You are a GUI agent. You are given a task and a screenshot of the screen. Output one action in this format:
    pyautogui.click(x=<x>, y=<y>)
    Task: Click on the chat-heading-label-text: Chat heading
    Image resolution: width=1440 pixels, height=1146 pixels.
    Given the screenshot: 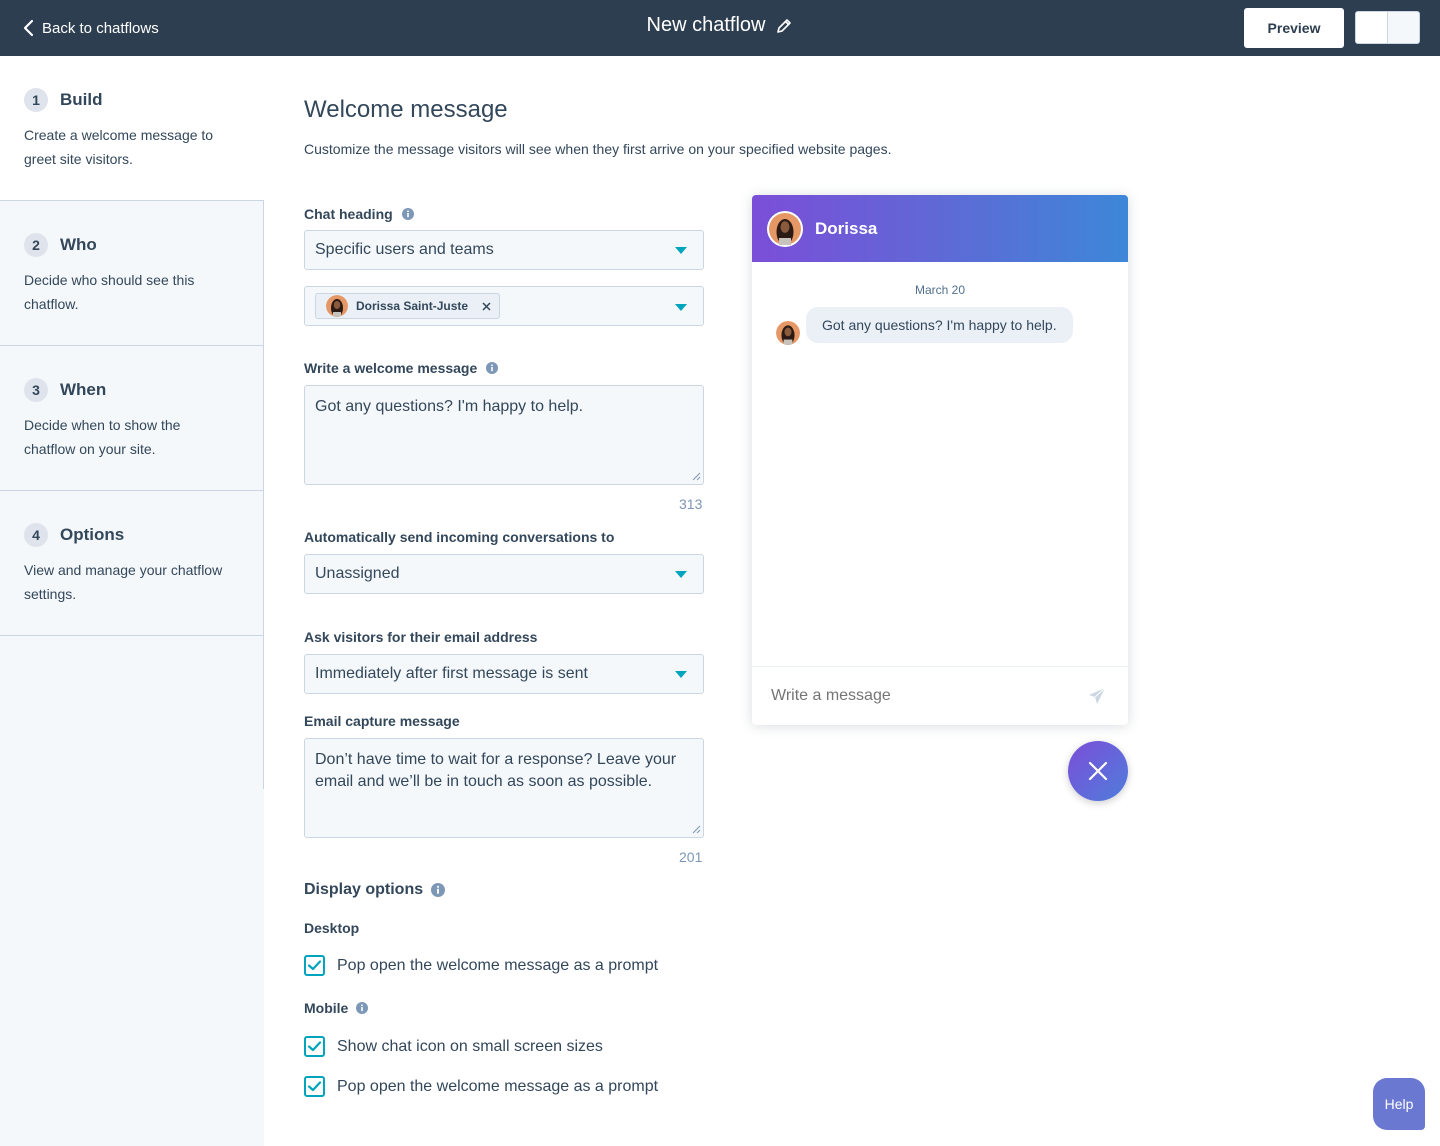 What is the action you would take?
    pyautogui.click(x=348, y=214)
    